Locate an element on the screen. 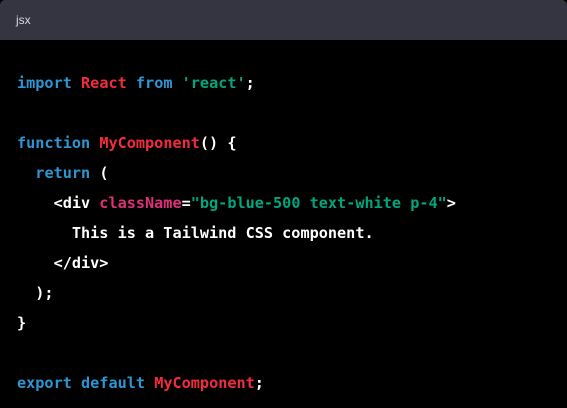 Image resolution: width=567 pixels, height=408 pixels. token-tag: > is located at coordinates (451, 203).